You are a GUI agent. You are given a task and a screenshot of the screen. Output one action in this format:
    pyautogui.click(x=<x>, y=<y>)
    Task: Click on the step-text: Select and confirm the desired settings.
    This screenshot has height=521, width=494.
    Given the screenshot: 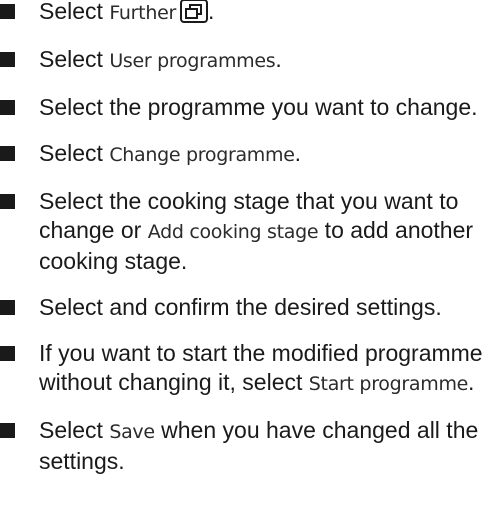 What is the action you would take?
    pyautogui.click(x=240, y=307)
    